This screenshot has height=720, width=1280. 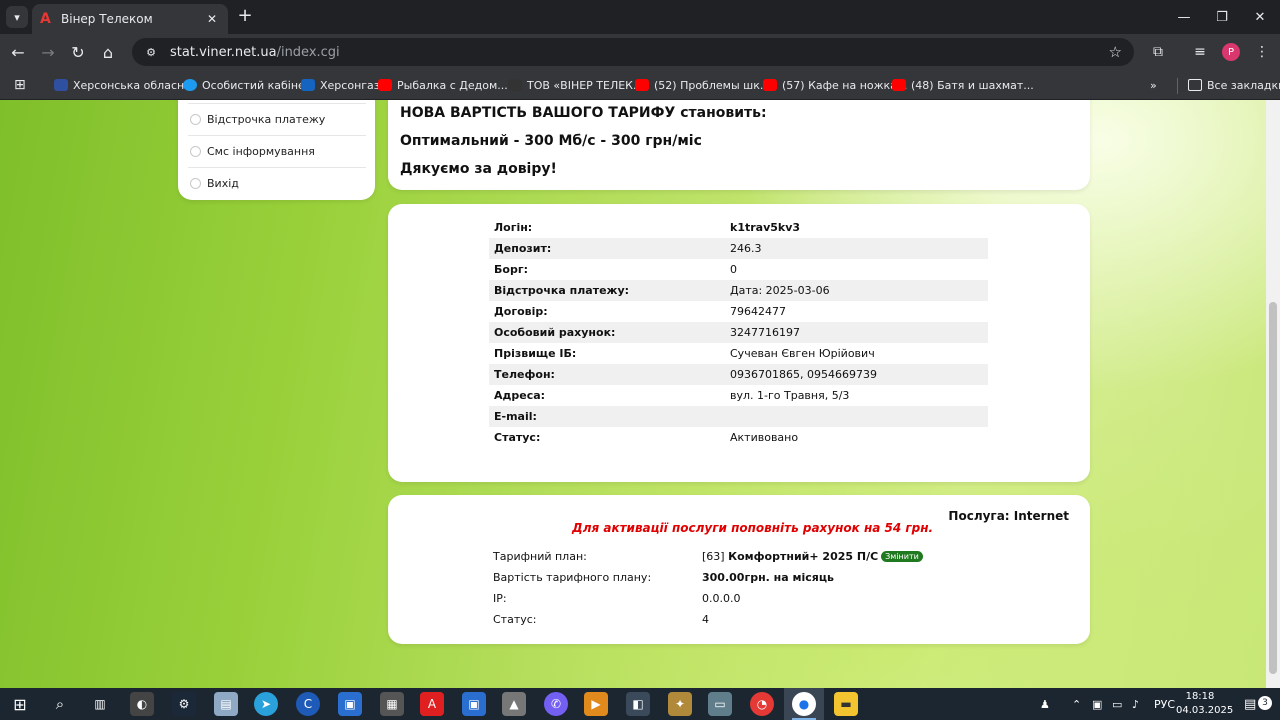 What do you see at coordinates (1158, 52) in the screenshot?
I see `extensions-icon: ⧉` at bounding box center [1158, 52].